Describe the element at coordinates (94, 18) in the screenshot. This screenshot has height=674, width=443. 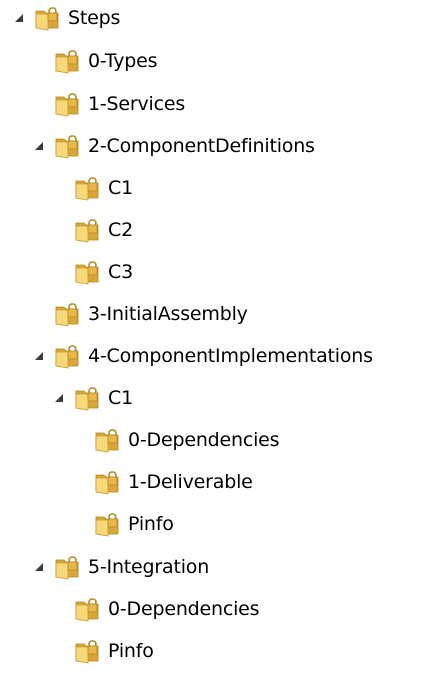
I see `tree-node-label: Steps` at that location.